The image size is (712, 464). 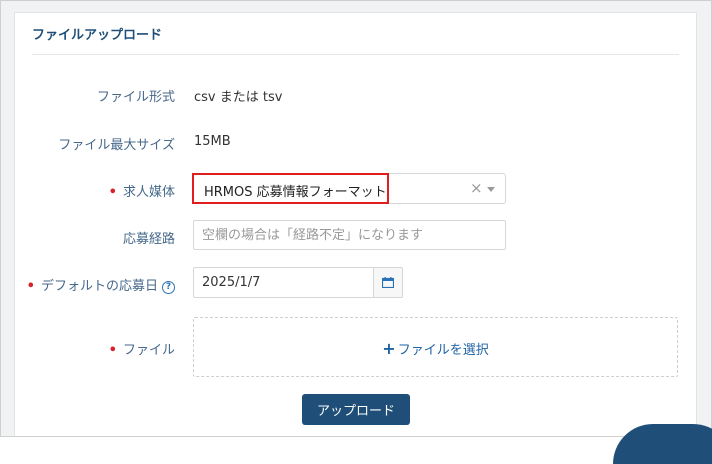 I want to click on panel-title: ファイルアップロード, so click(x=97, y=35).